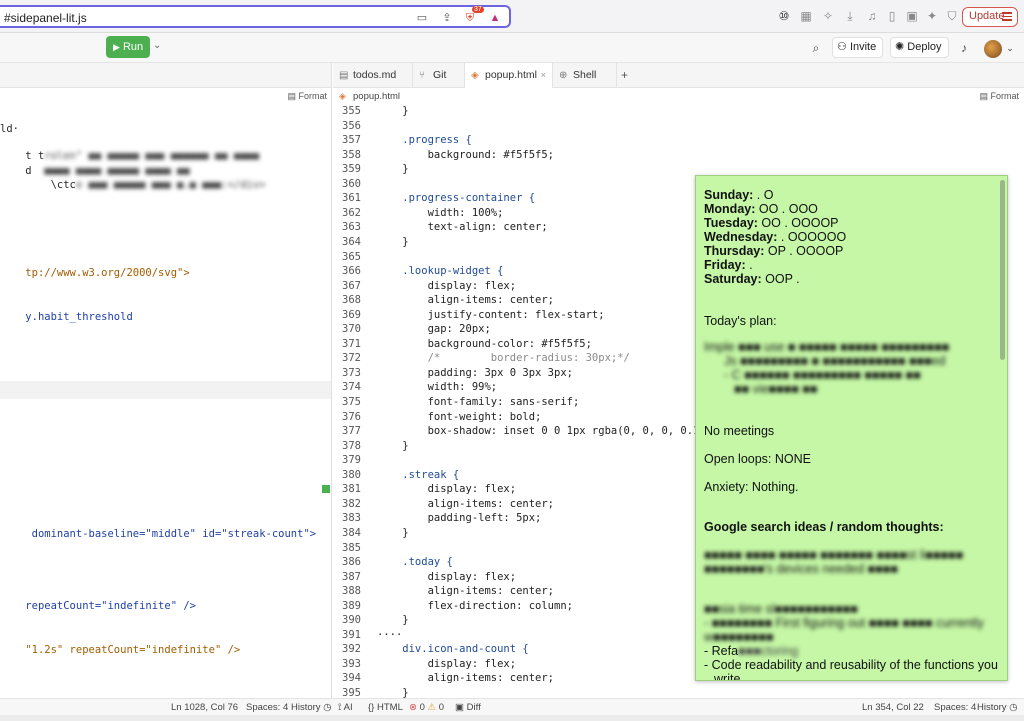  What do you see at coordinates (997, 707) in the screenshot?
I see `history-button-right: History ◷` at bounding box center [997, 707].